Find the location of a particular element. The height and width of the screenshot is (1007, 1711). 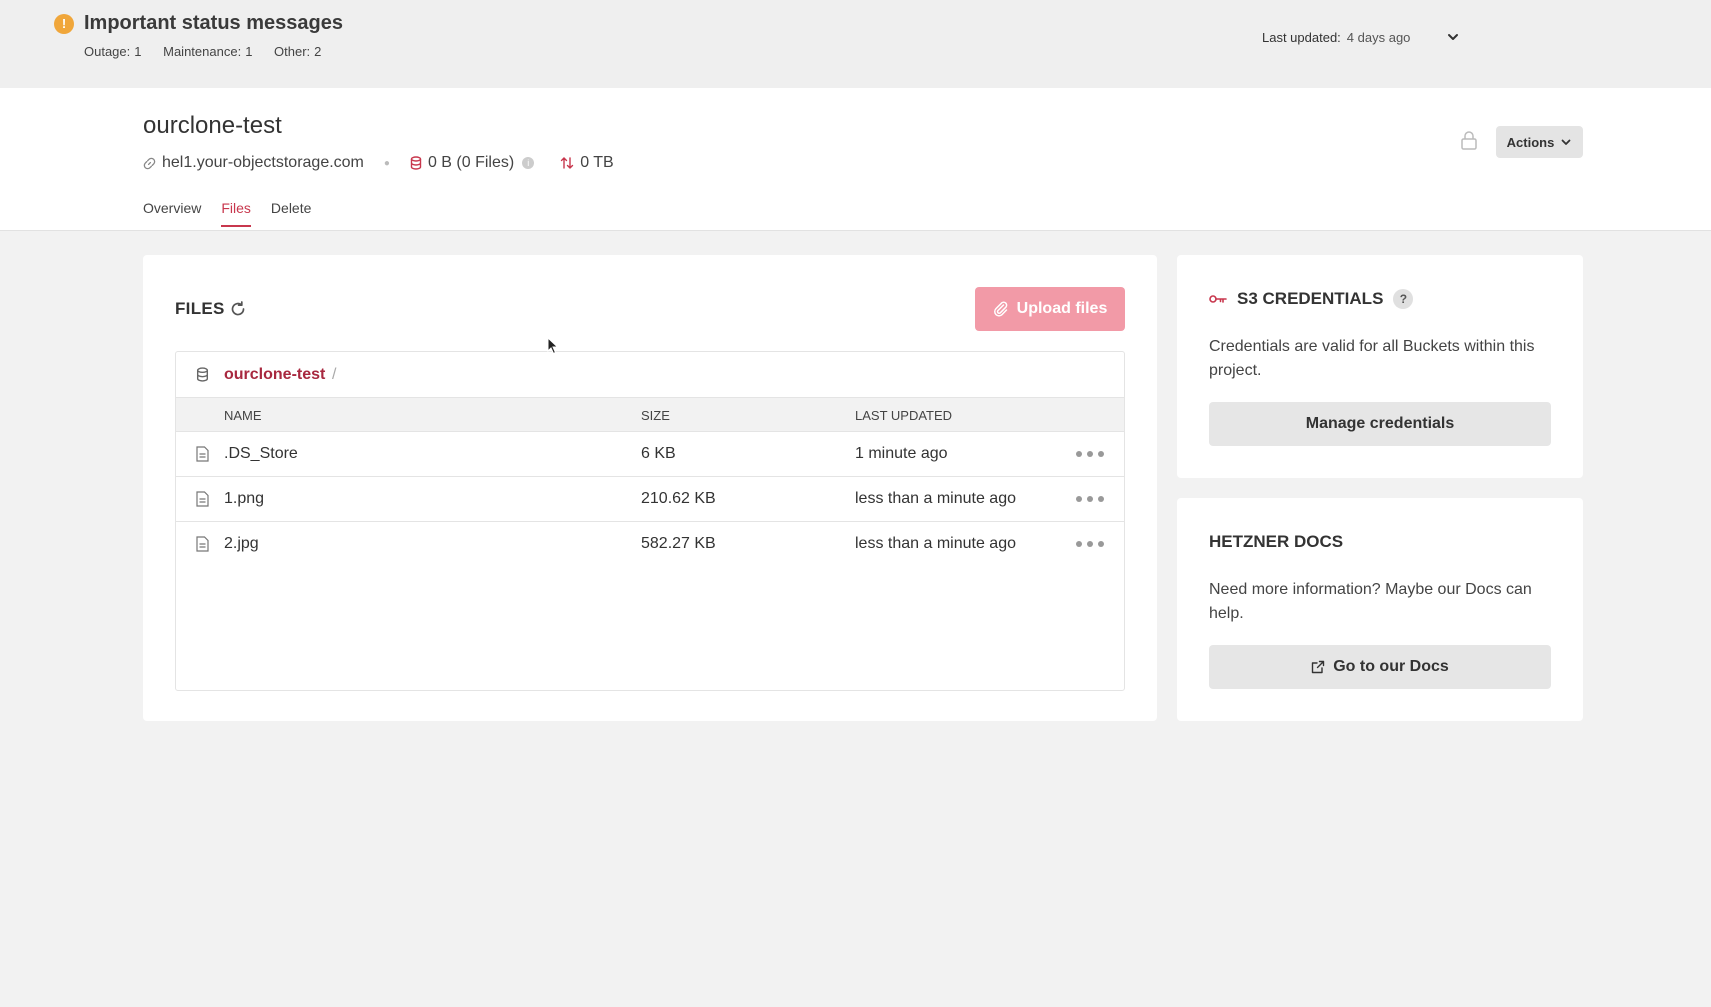

bucket-usage: 0 B (0 Files) i is located at coordinates (472, 163).